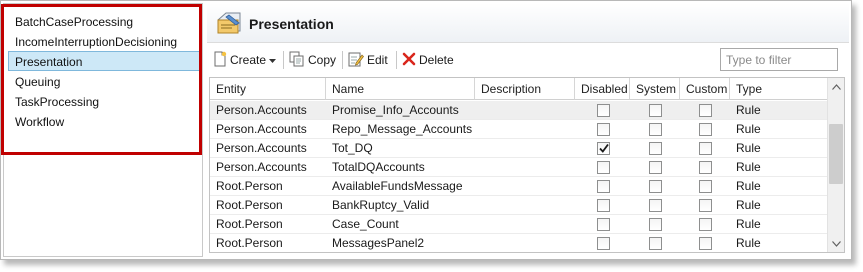  I want to click on chevron-down-icon, so click(274, 60).